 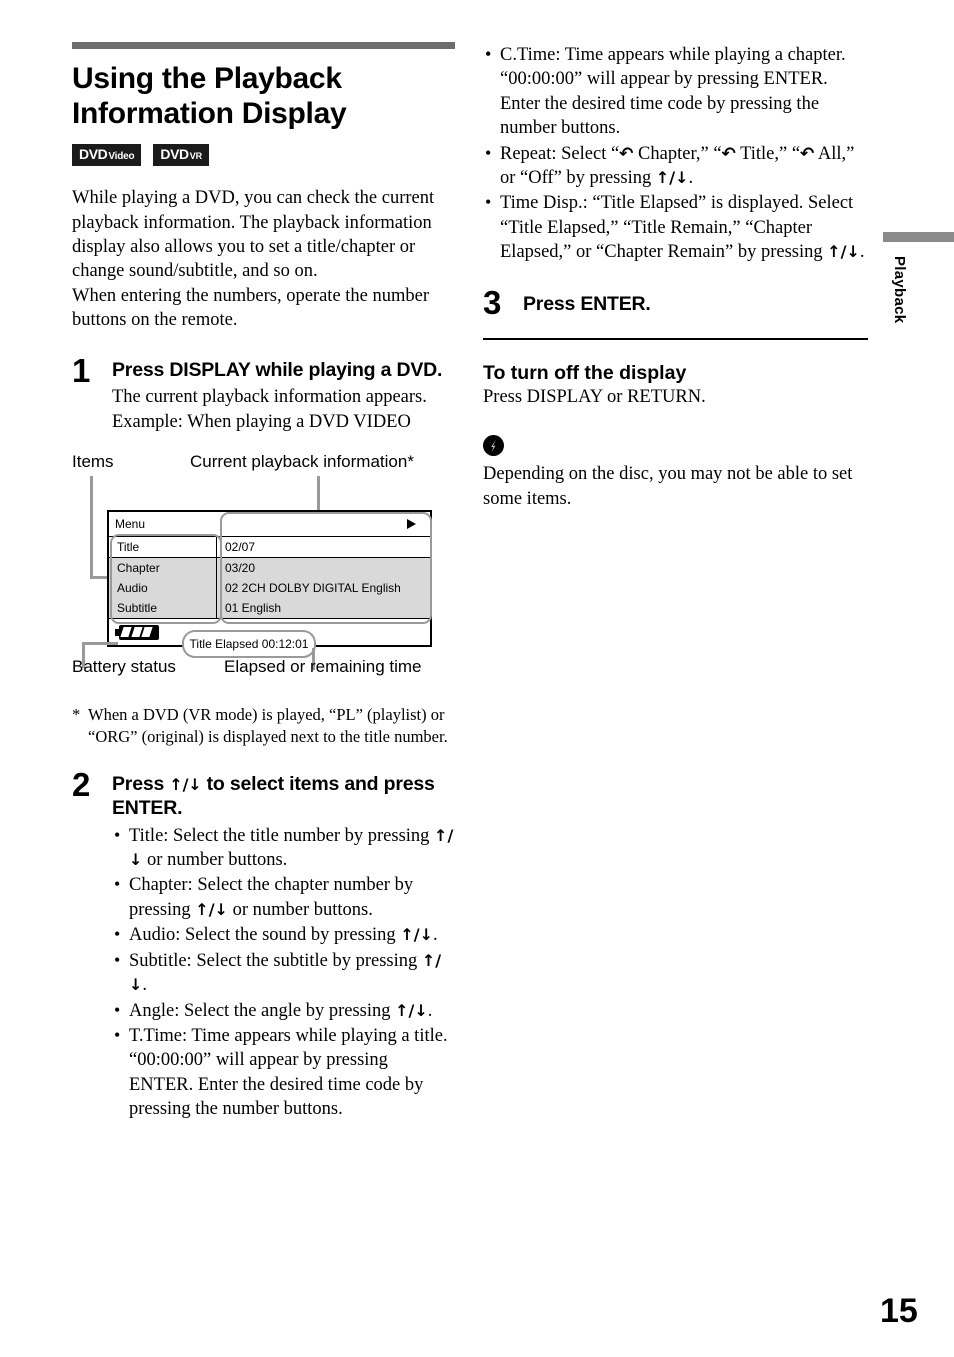 What do you see at coordinates (130, 524) in the screenshot?
I see `osd-menu-label: Menu` at bounding box center [130, 524].